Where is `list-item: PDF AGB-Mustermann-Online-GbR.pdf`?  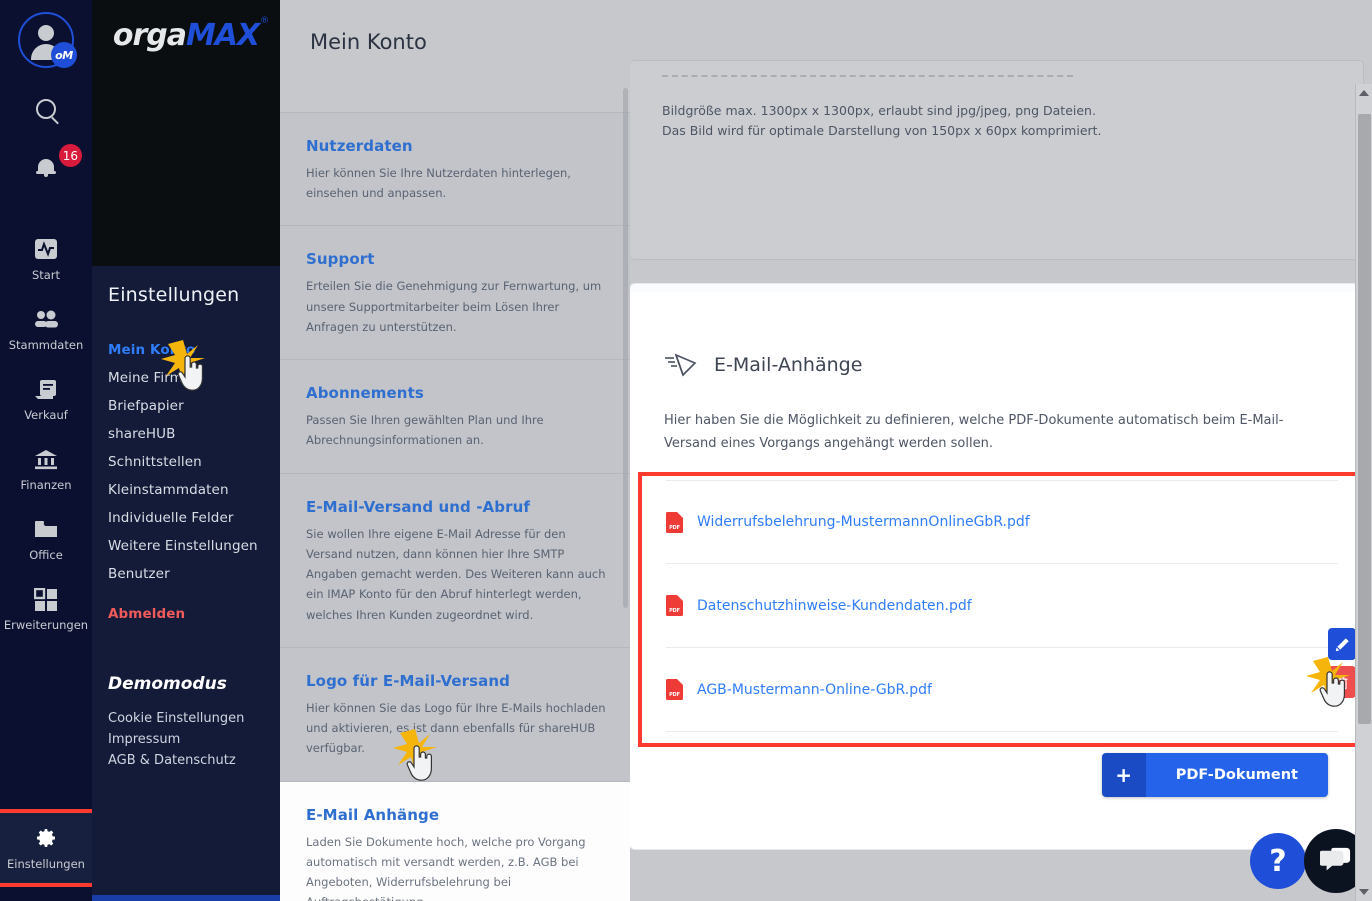 list-item: PDF AGB-Mustermann-Online-GbR.pdf is located at coordinates (1011, 680).